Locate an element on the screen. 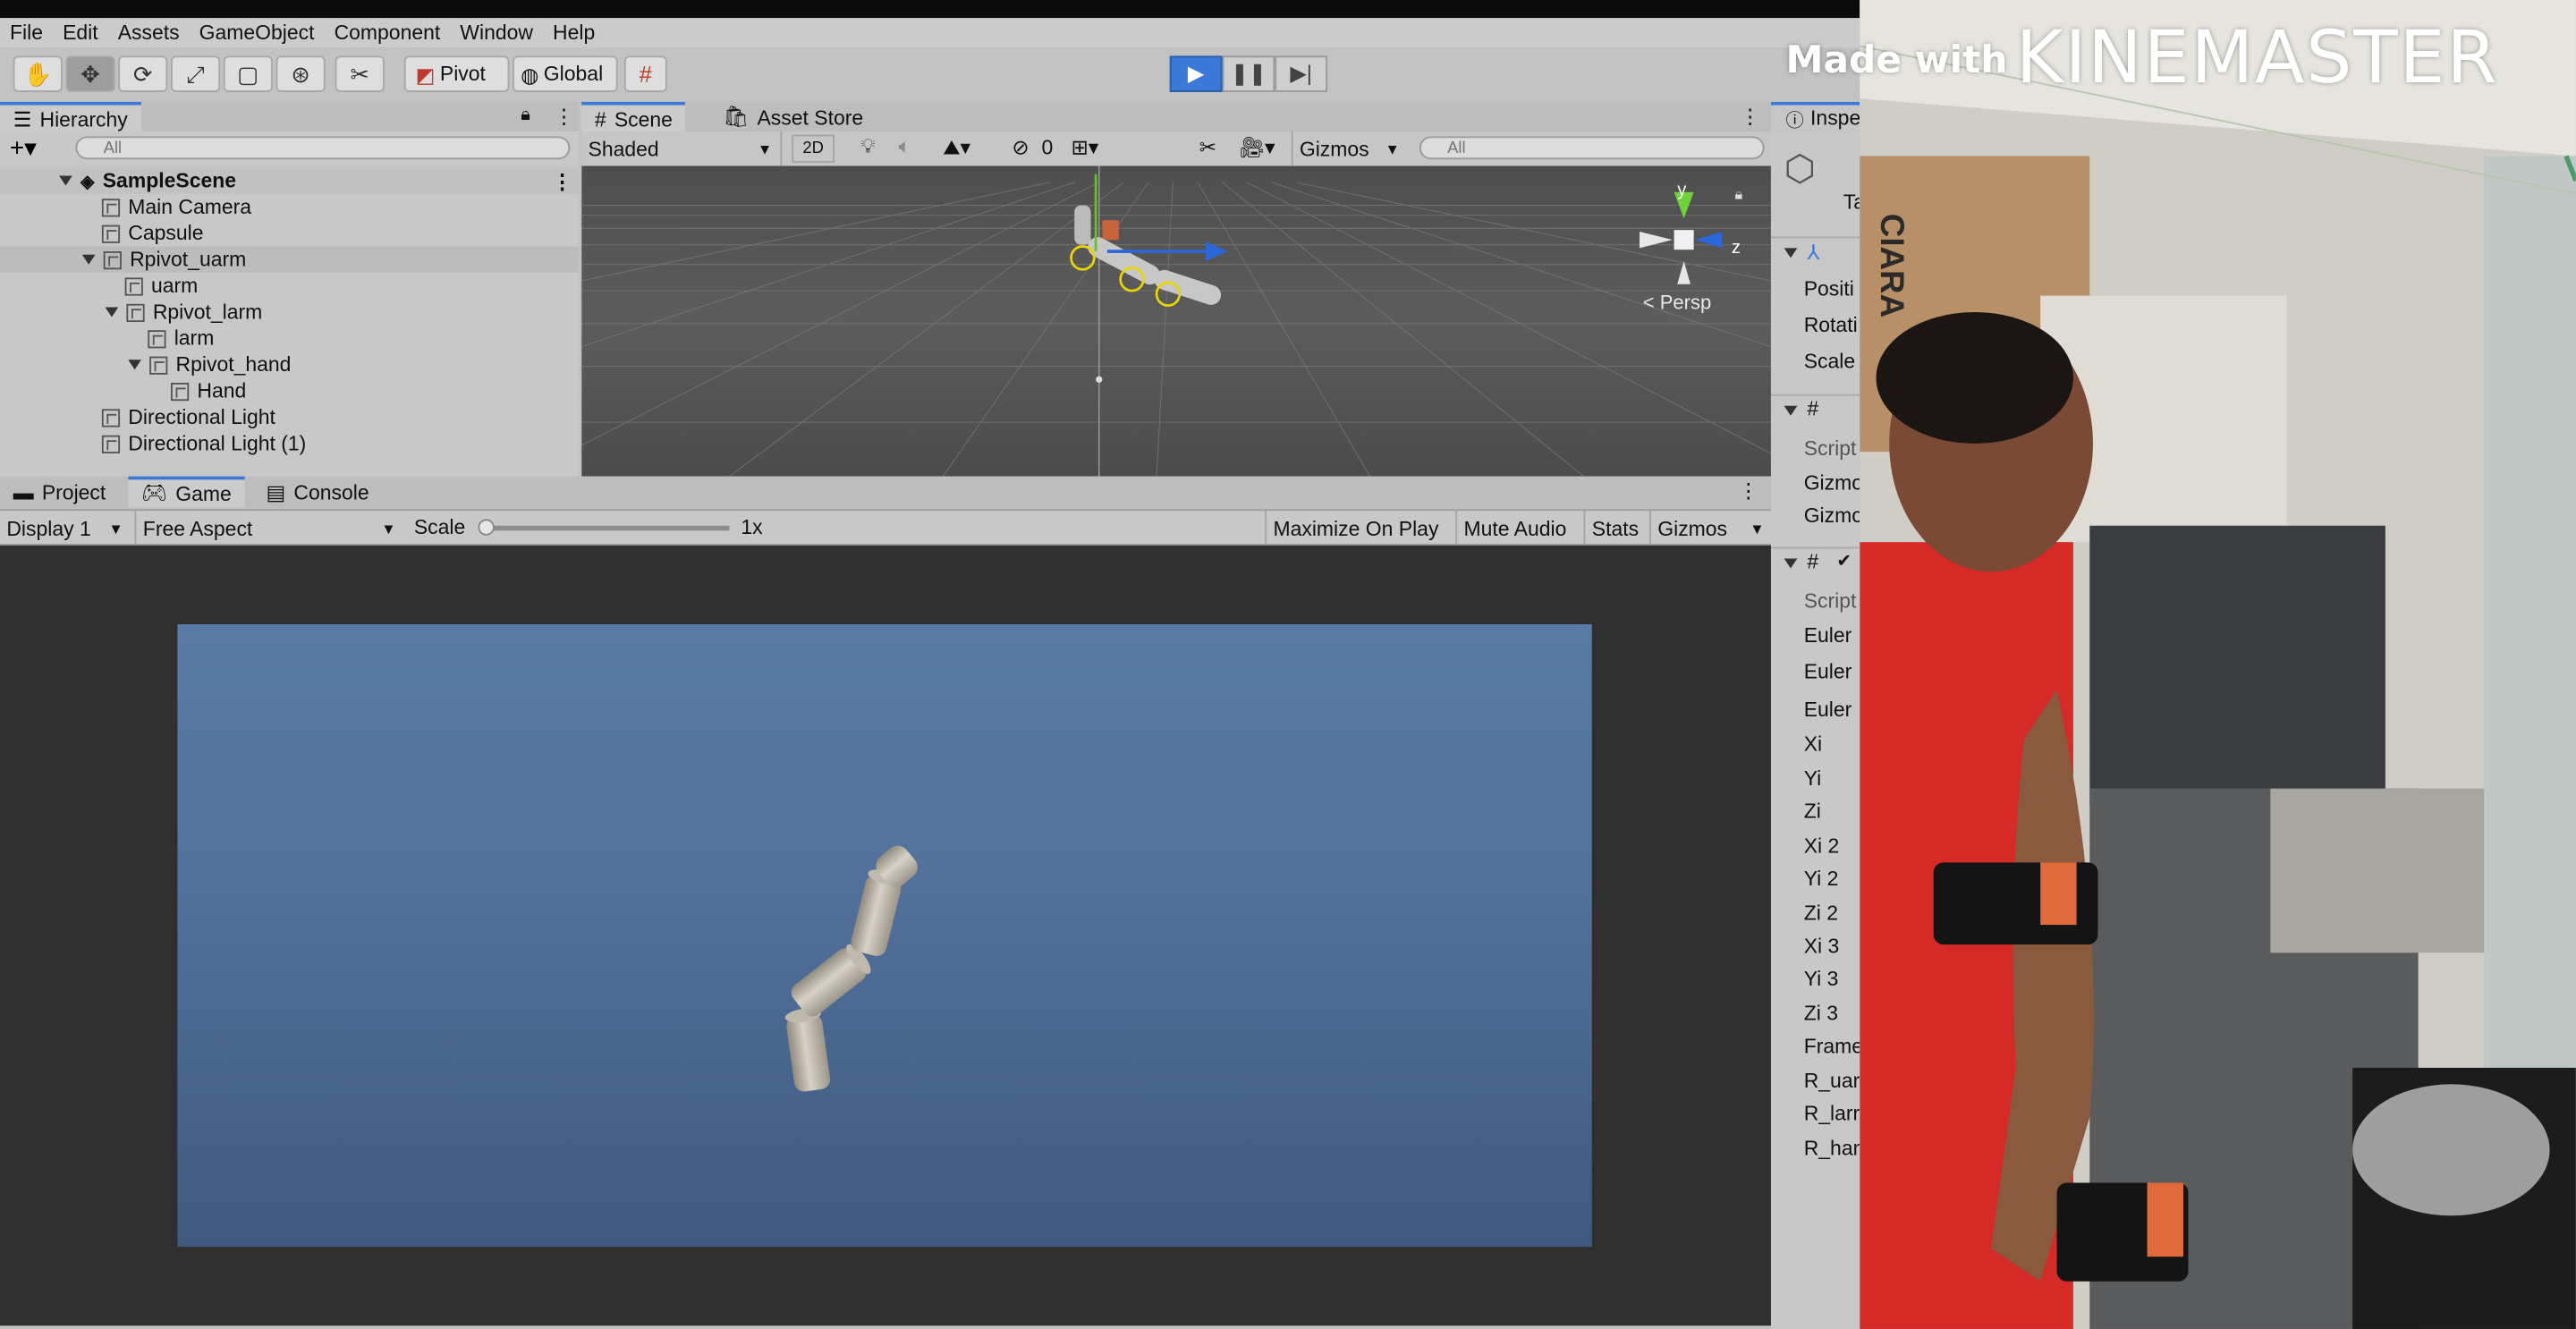 The width and height of the screenshot is (2576, 1329). tab-inspector: ⓘ Inspe is located at coordinates (1815, 117).